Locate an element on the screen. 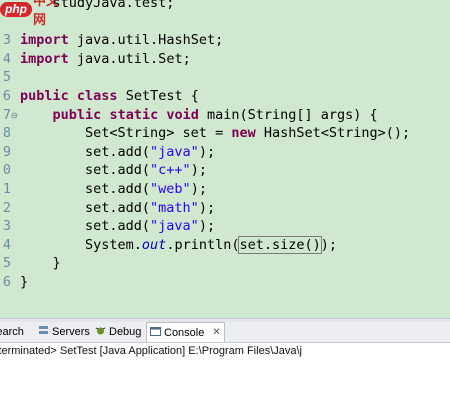 Image resolution: width=450 pixels, height=406 pixels. tab-console: Console ✕ is located at coordinates (185, 332).